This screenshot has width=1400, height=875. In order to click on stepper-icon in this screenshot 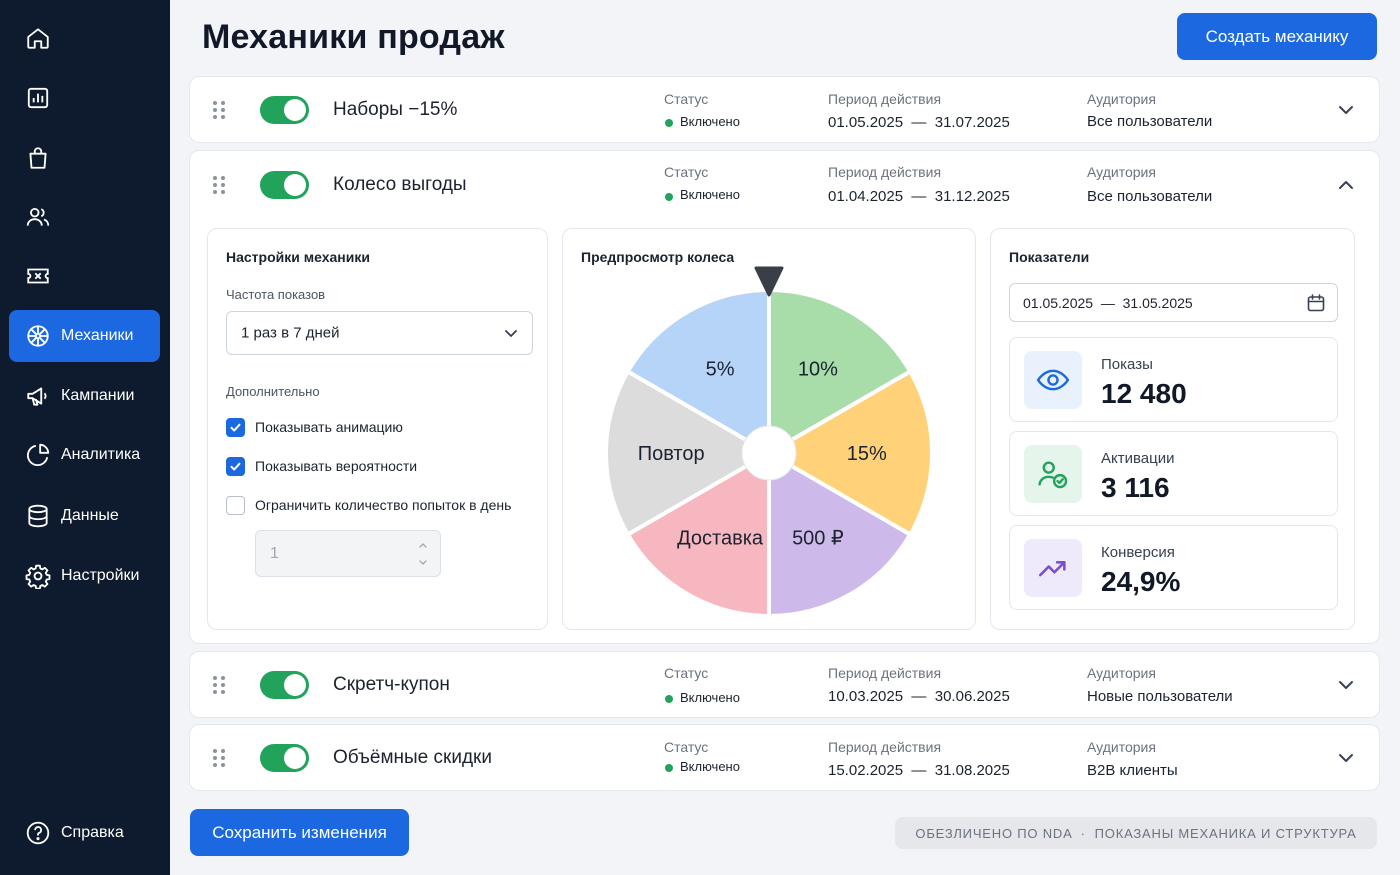, I will do `click(423, 554)`.